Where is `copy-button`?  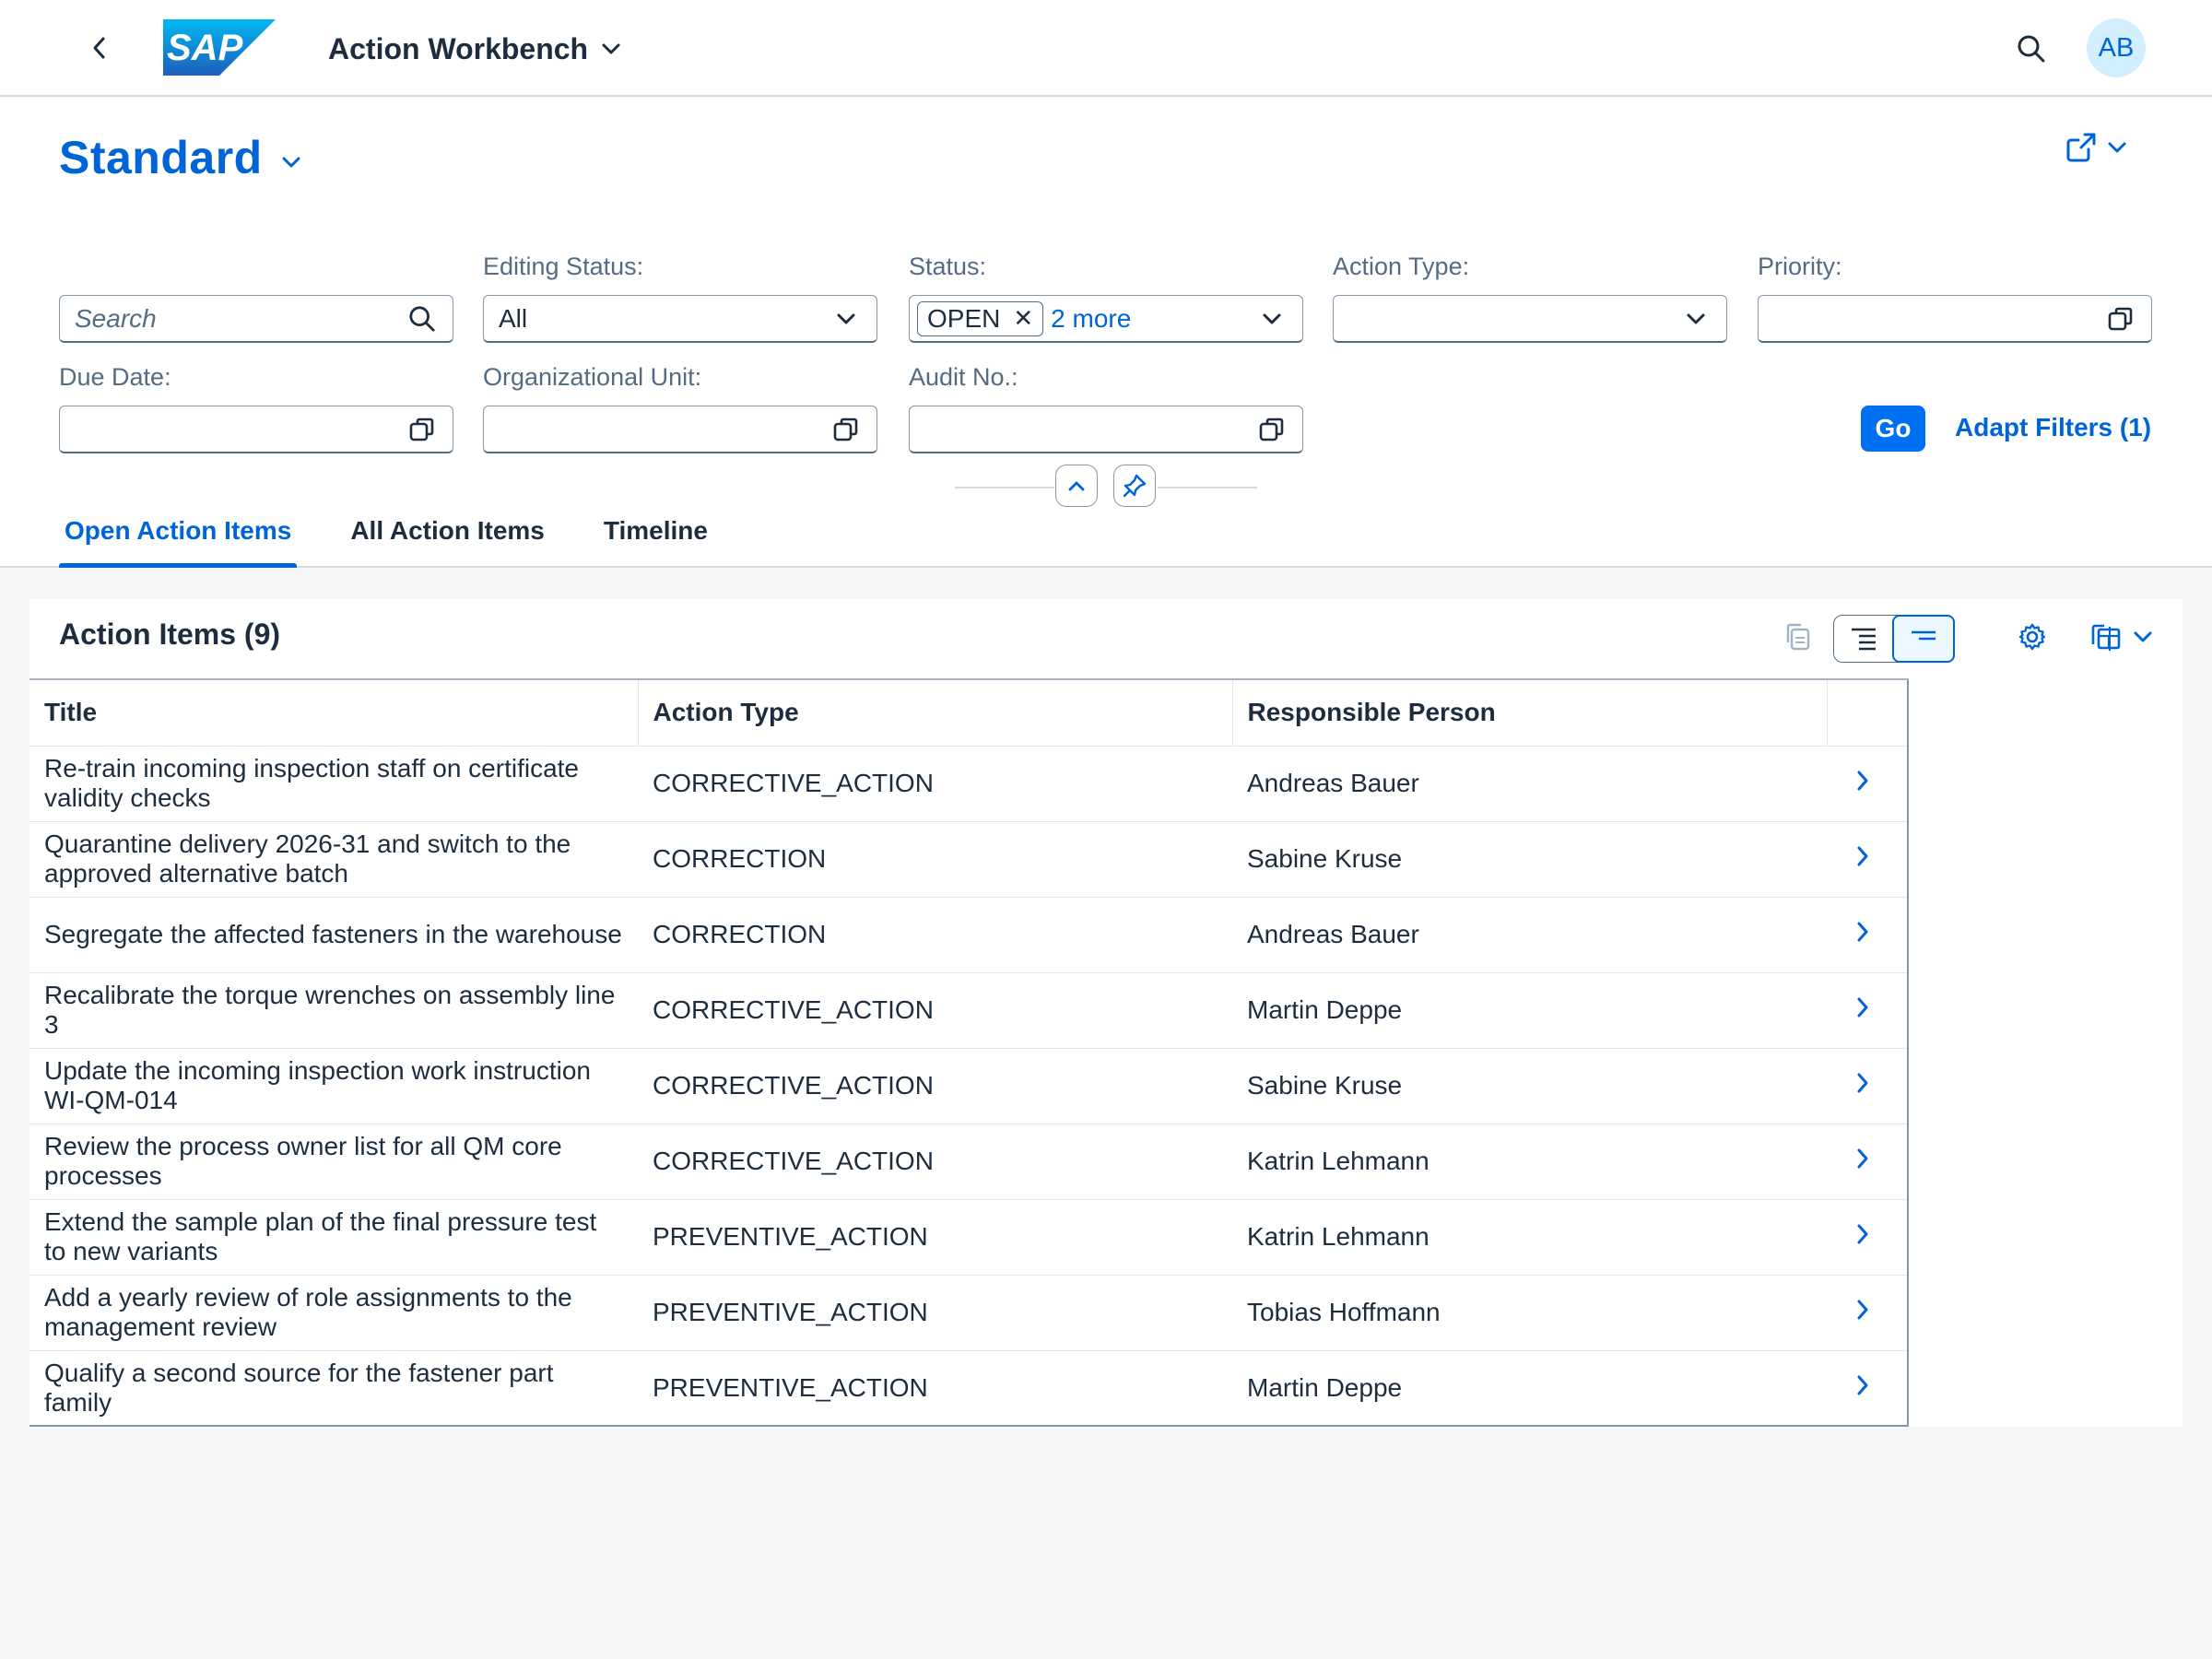
copy-button is located at coordinates (1798, 637).